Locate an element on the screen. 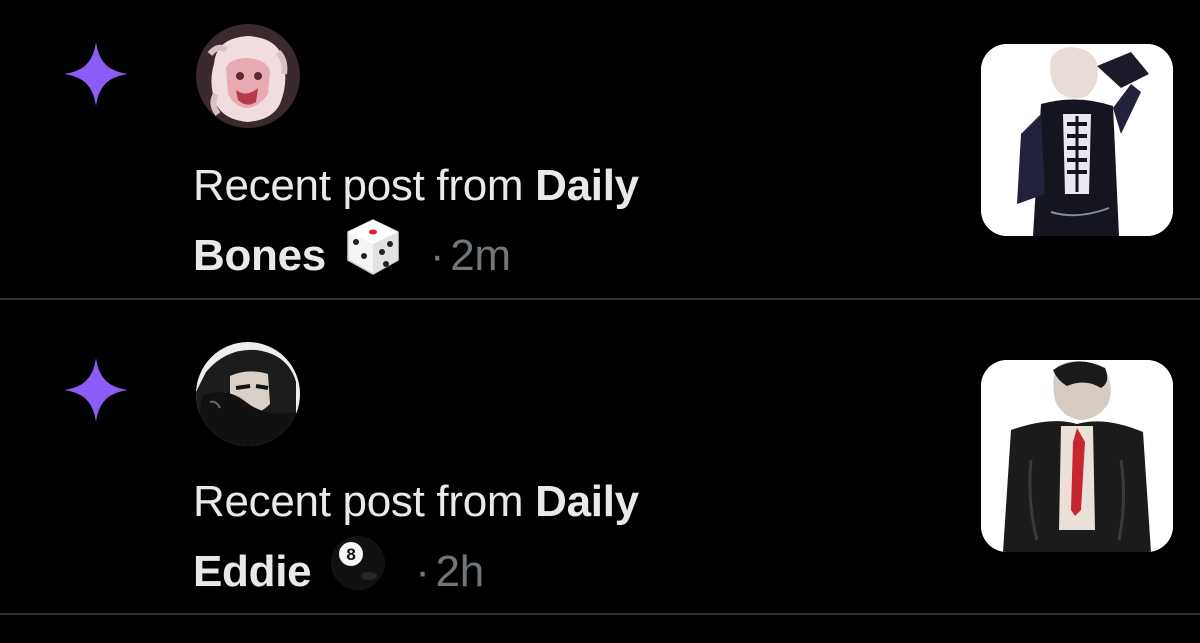 Image resolution: width=1200 pixels, height=643 pixels. svg-text: 8 is located at coordinates (351, 554).